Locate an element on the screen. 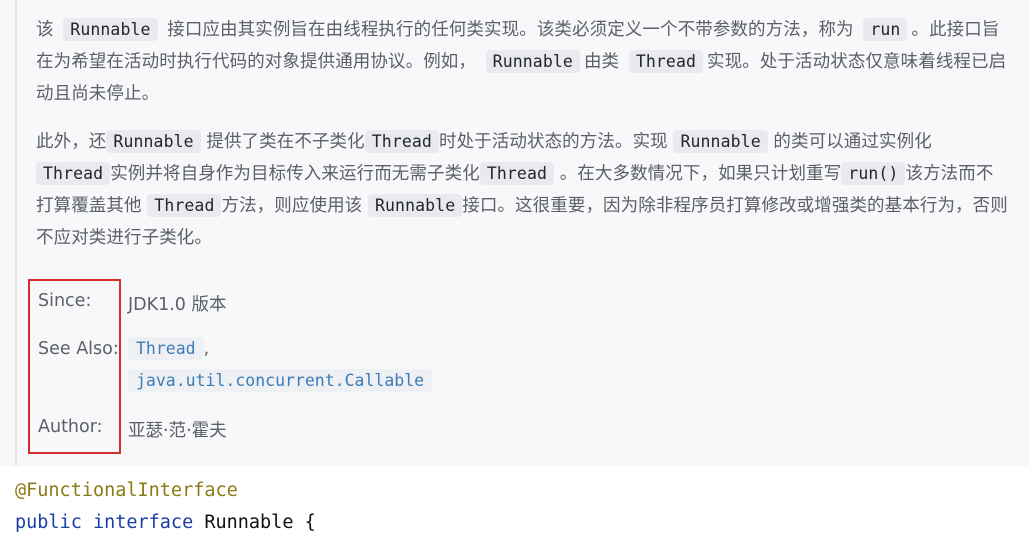  text: 时处于活动状态的方法。实现 is located at coordinates (553, 142).